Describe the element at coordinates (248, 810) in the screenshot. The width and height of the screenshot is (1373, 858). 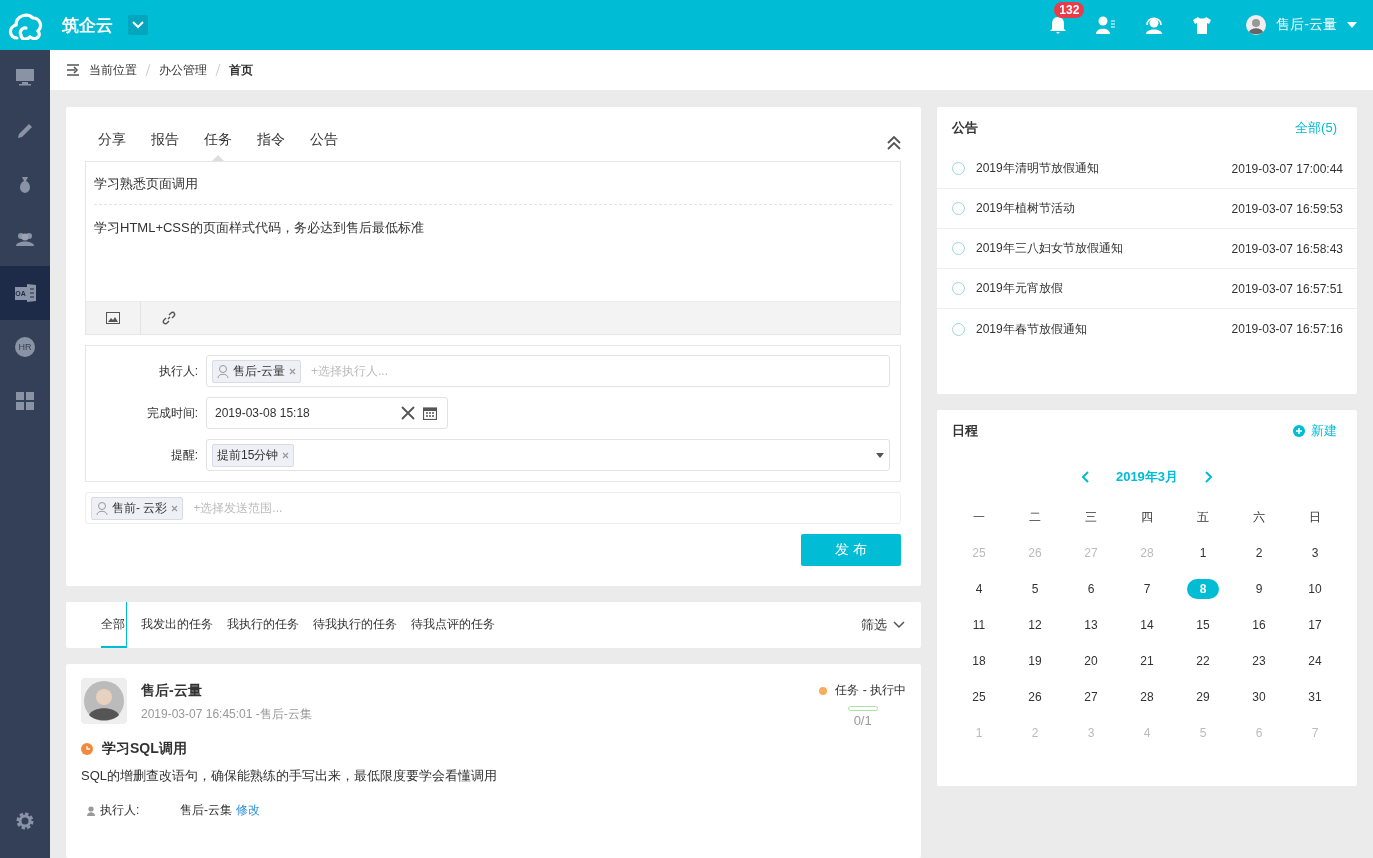
I see `edit-link: 修改` at that location.